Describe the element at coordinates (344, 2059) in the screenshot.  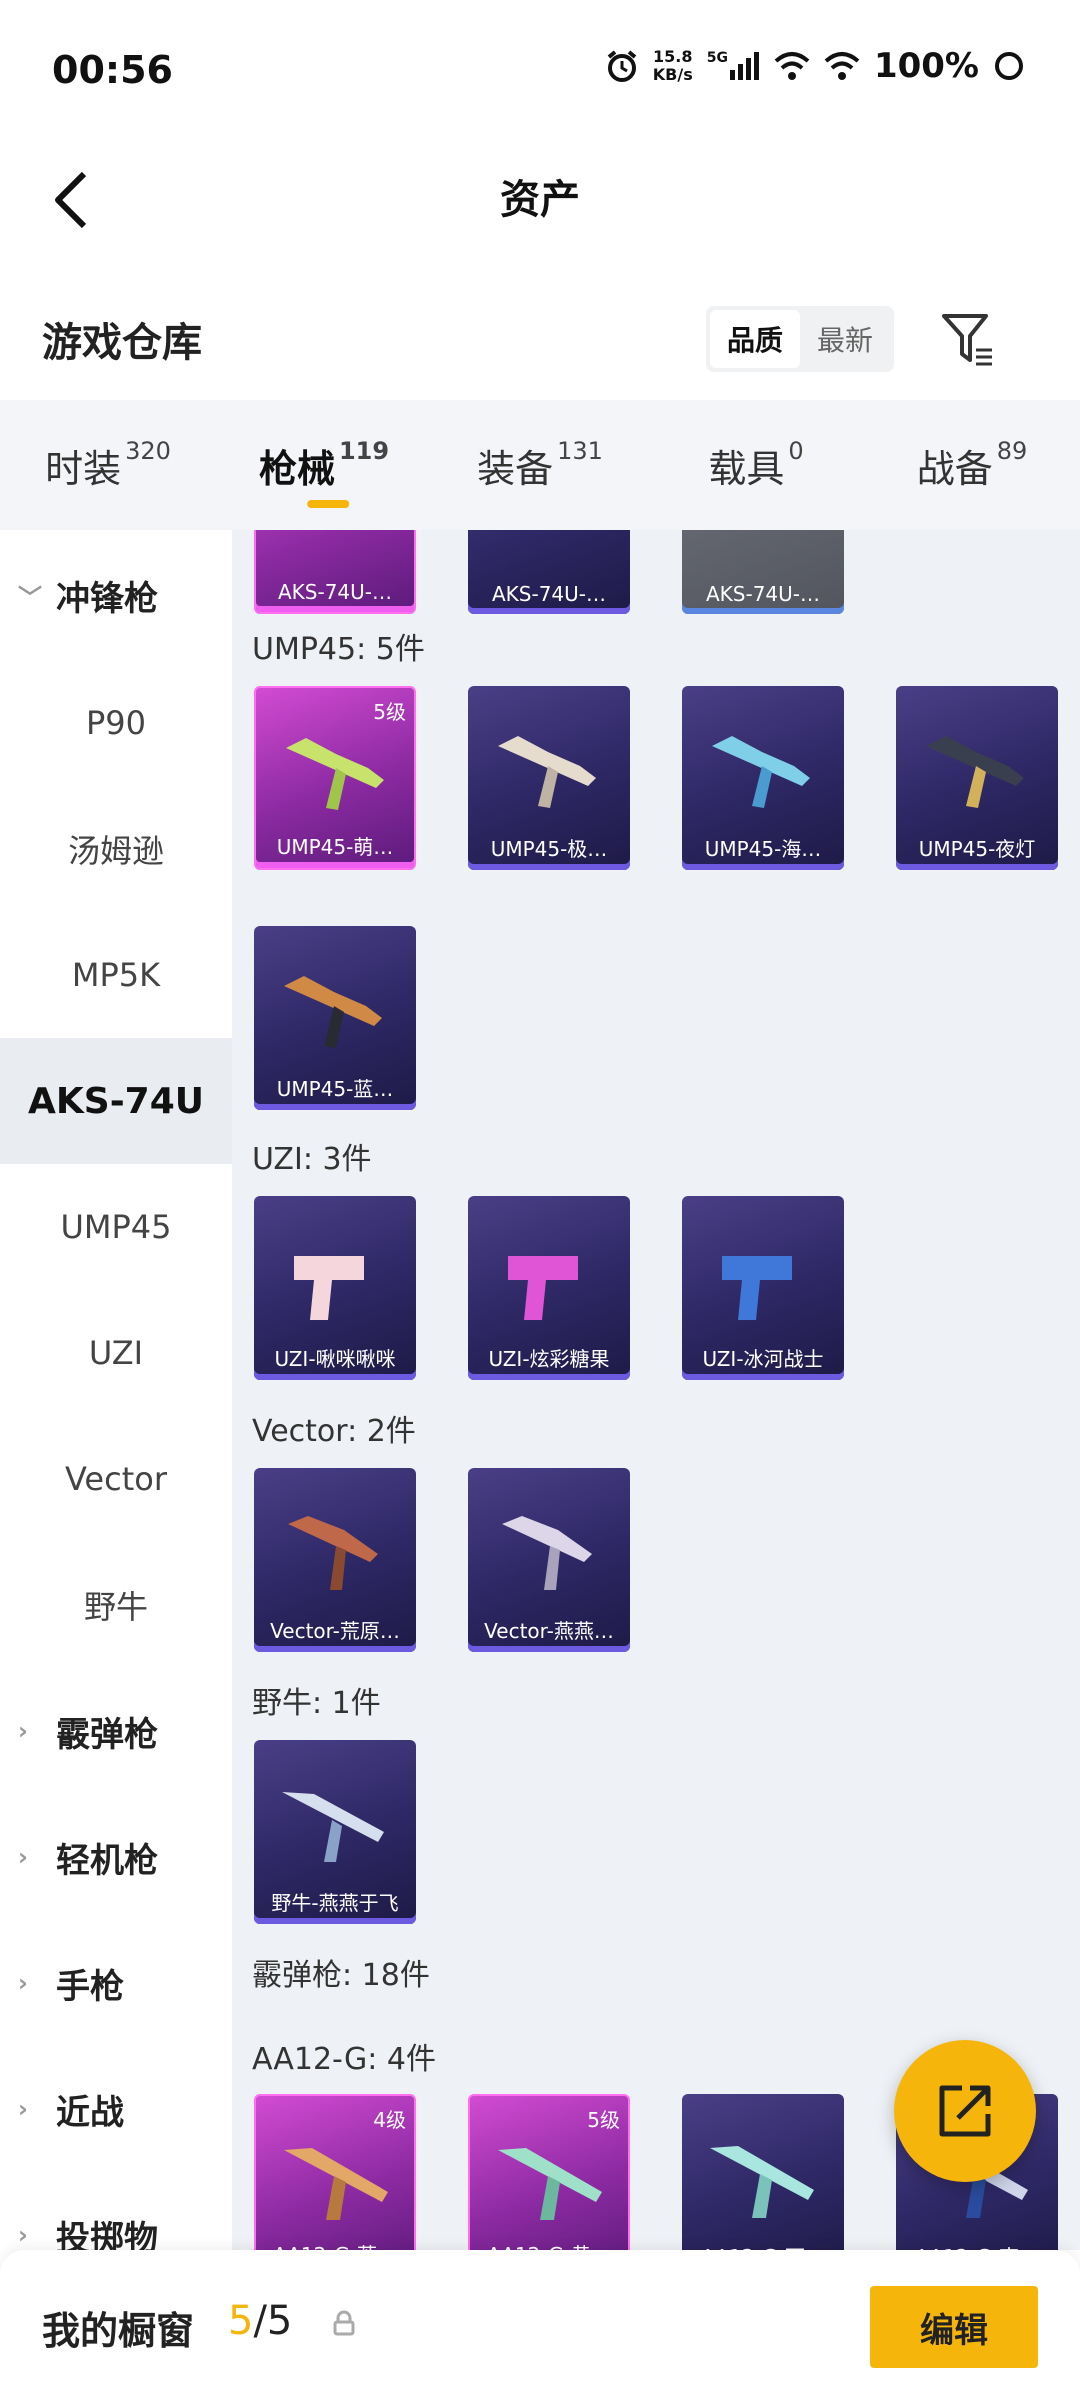
I see `group-label-aa12: AA12-G: 4件` at that location.